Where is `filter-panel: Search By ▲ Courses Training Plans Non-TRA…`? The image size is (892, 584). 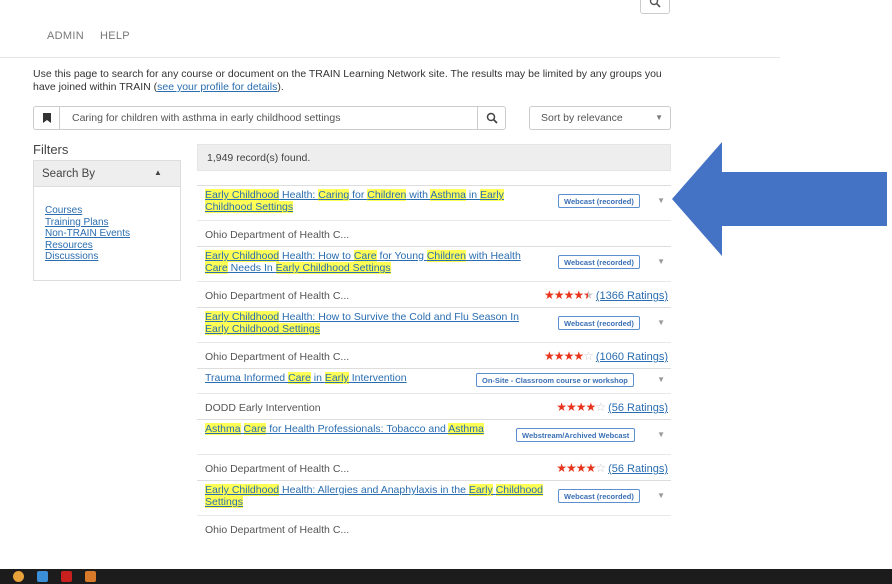 filter-panel: Search By ▲ Courses Training Plans Non-TRA… is located at coordinates (107, 220).